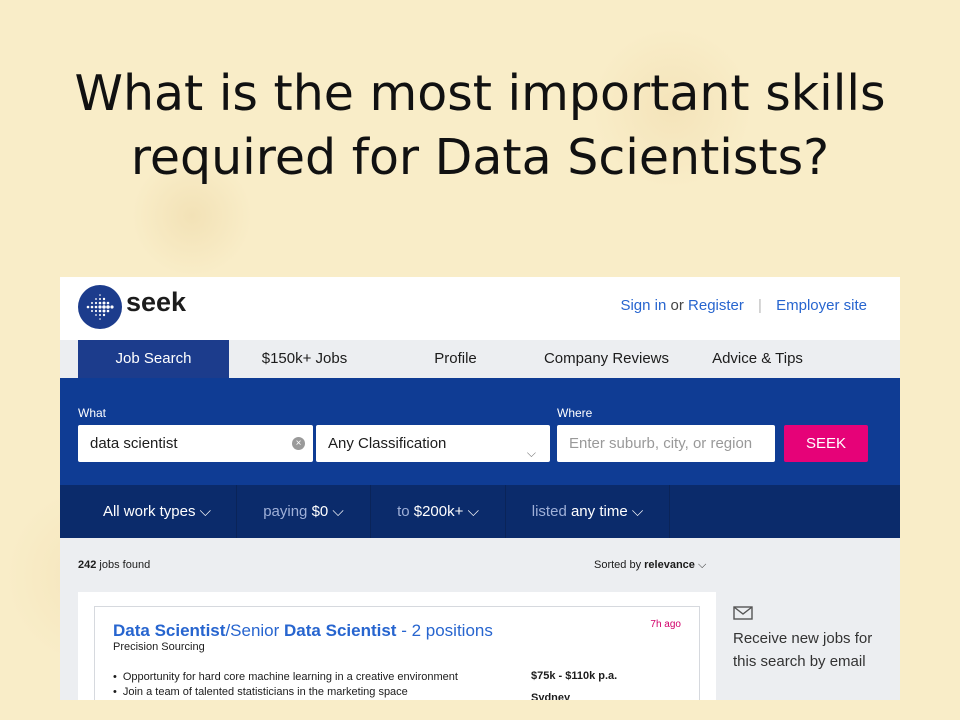 The height and width of the screenshot is (720, 960). I want to click on site-header: seek Sign in or Register | Employer site, so click(480, 308).